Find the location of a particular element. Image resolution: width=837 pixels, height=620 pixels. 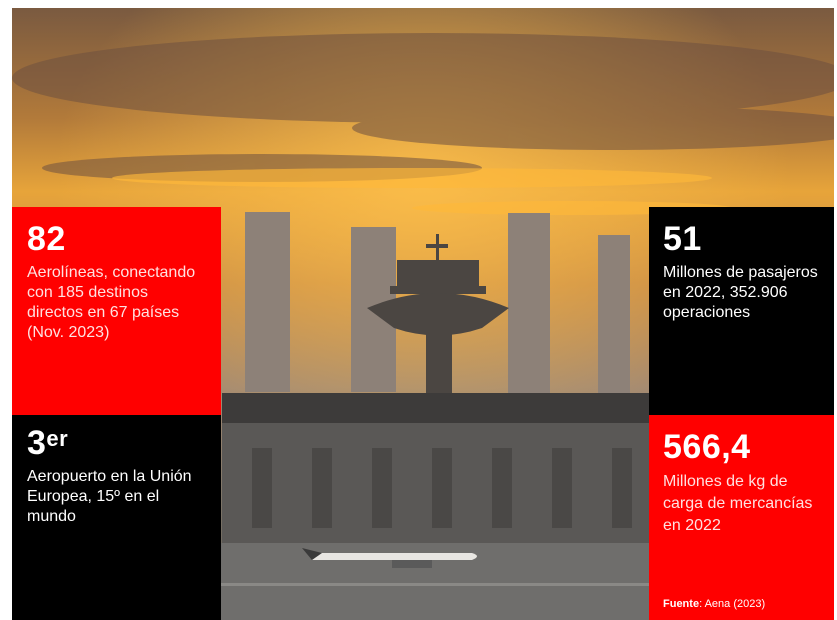

source-note: Fuente: Aena (2023) is located at coordinates (714, 604).